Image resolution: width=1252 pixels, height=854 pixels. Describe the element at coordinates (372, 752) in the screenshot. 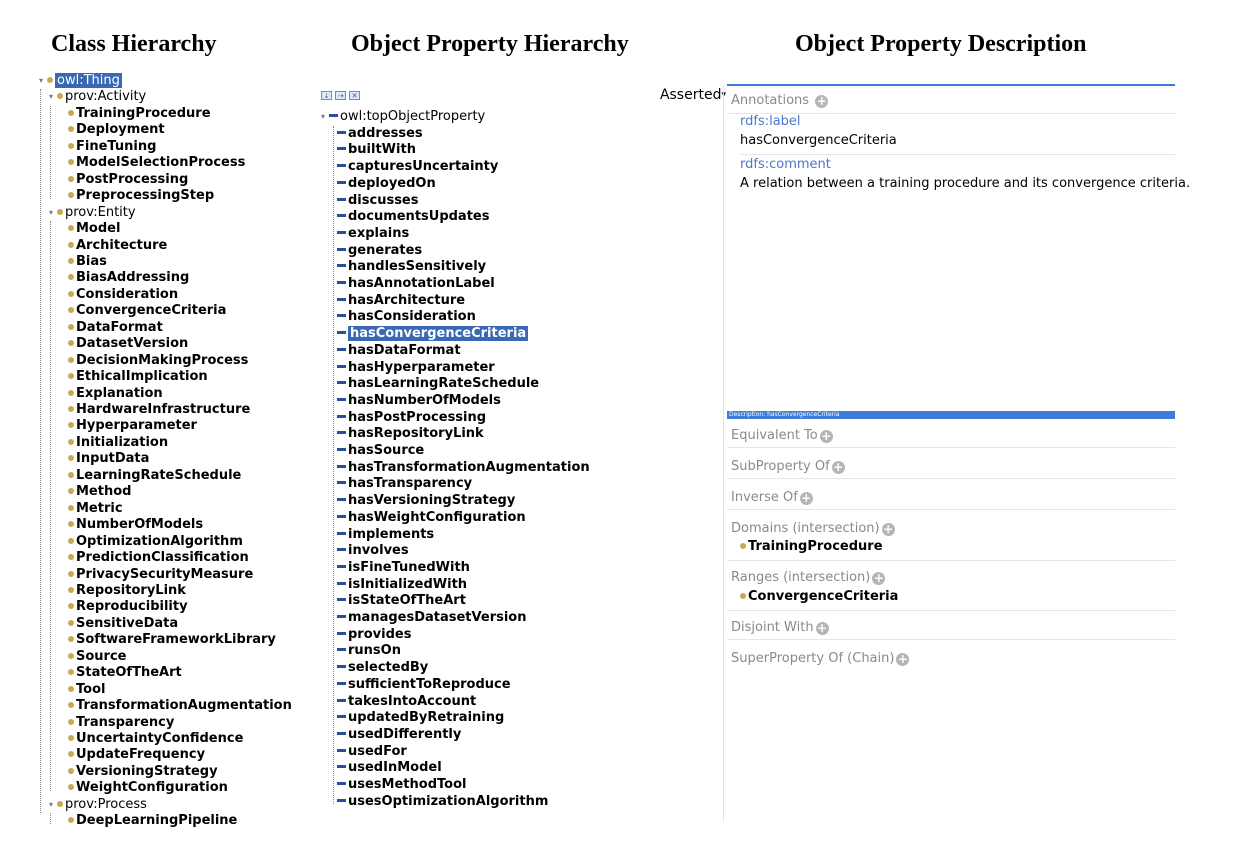

I see `object-property-item: usedFor` at that location.